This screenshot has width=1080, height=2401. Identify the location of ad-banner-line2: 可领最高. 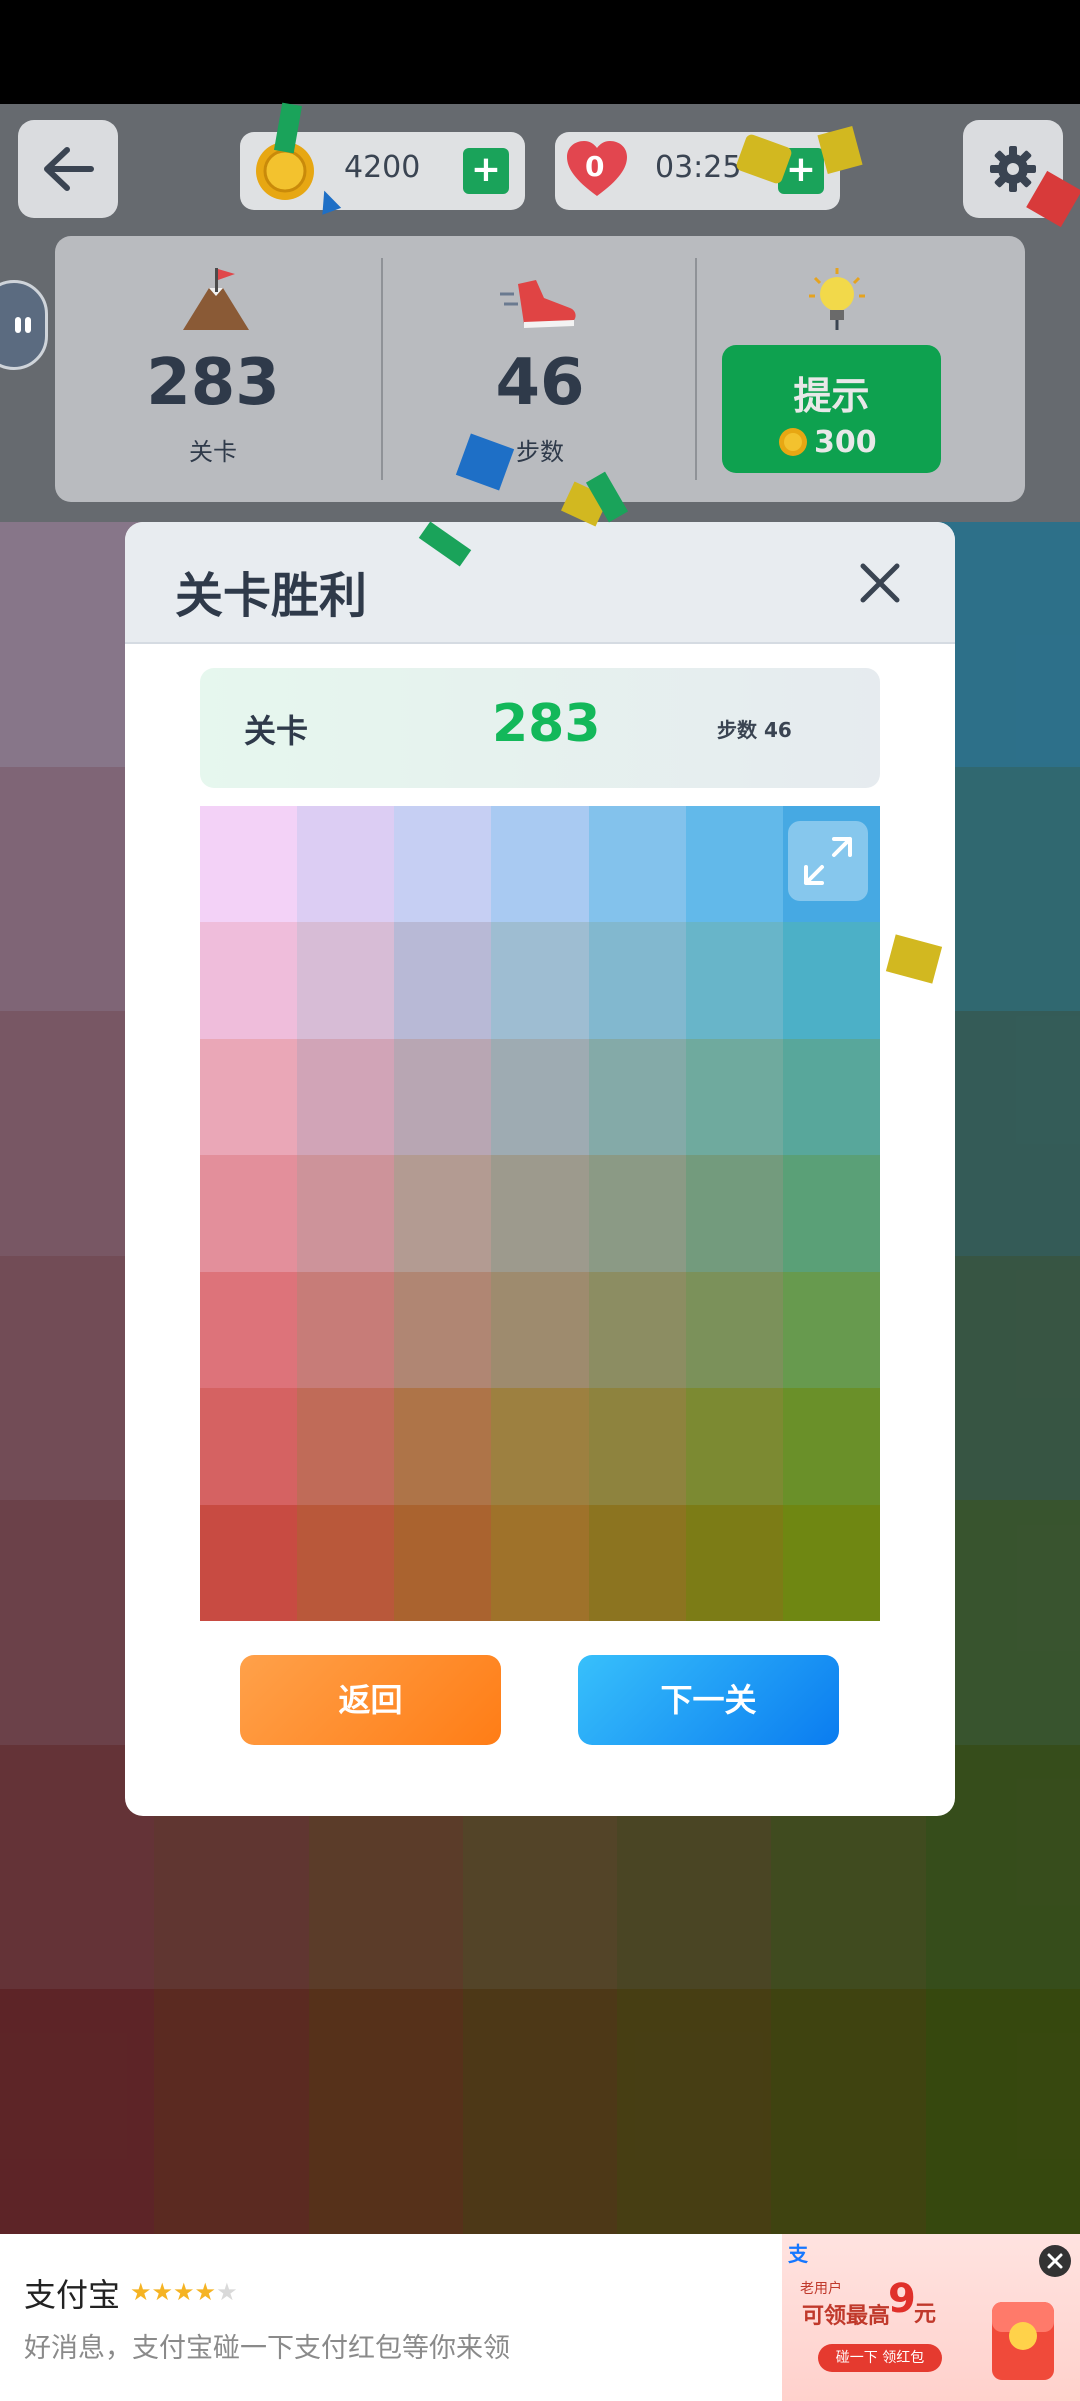
(846, 2316).